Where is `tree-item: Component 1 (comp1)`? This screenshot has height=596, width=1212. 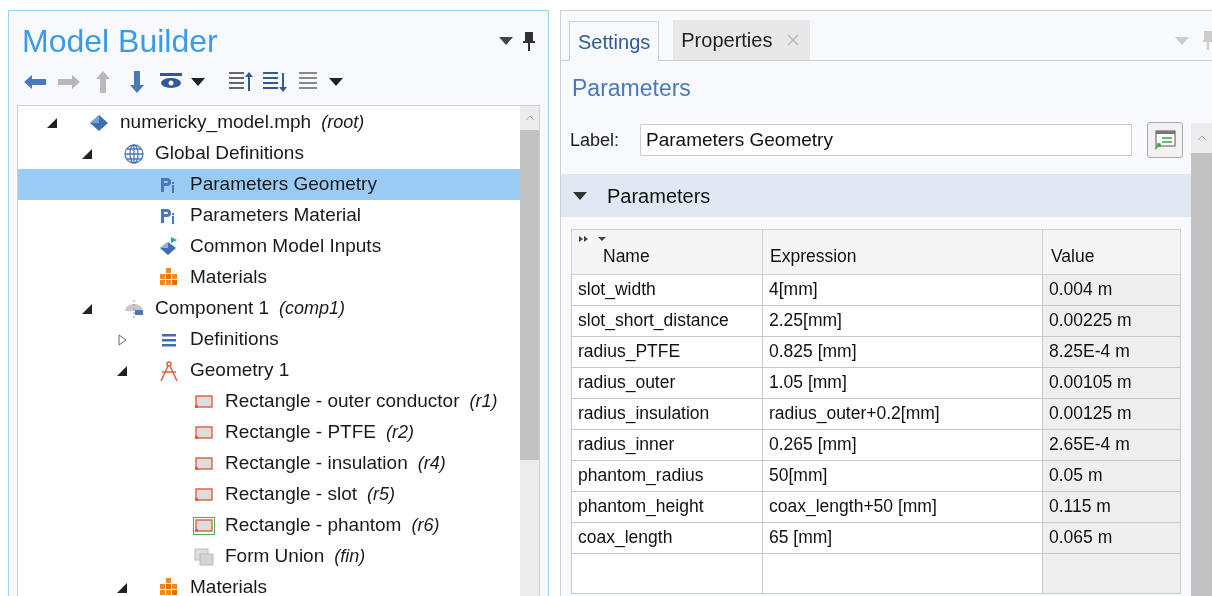 tree-item: Component 1 (comp1) is located at coordinates (269, 308).